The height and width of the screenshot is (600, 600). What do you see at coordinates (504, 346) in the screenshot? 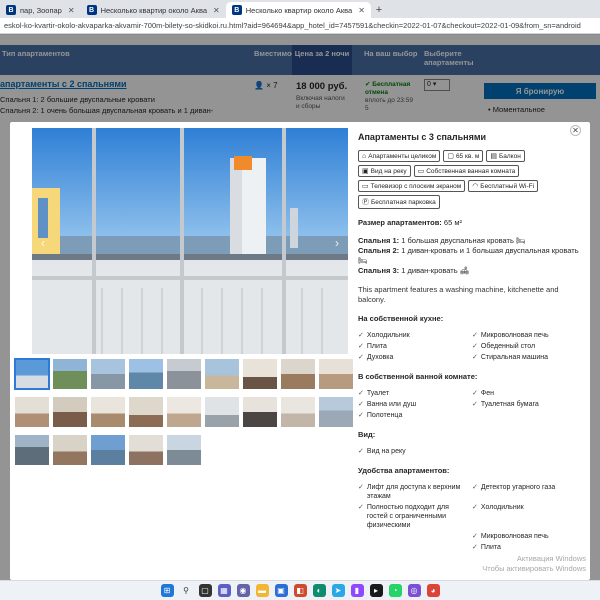
I see `amenity-item: ✓ Обеденный стол` at bounding box center [504, 346].